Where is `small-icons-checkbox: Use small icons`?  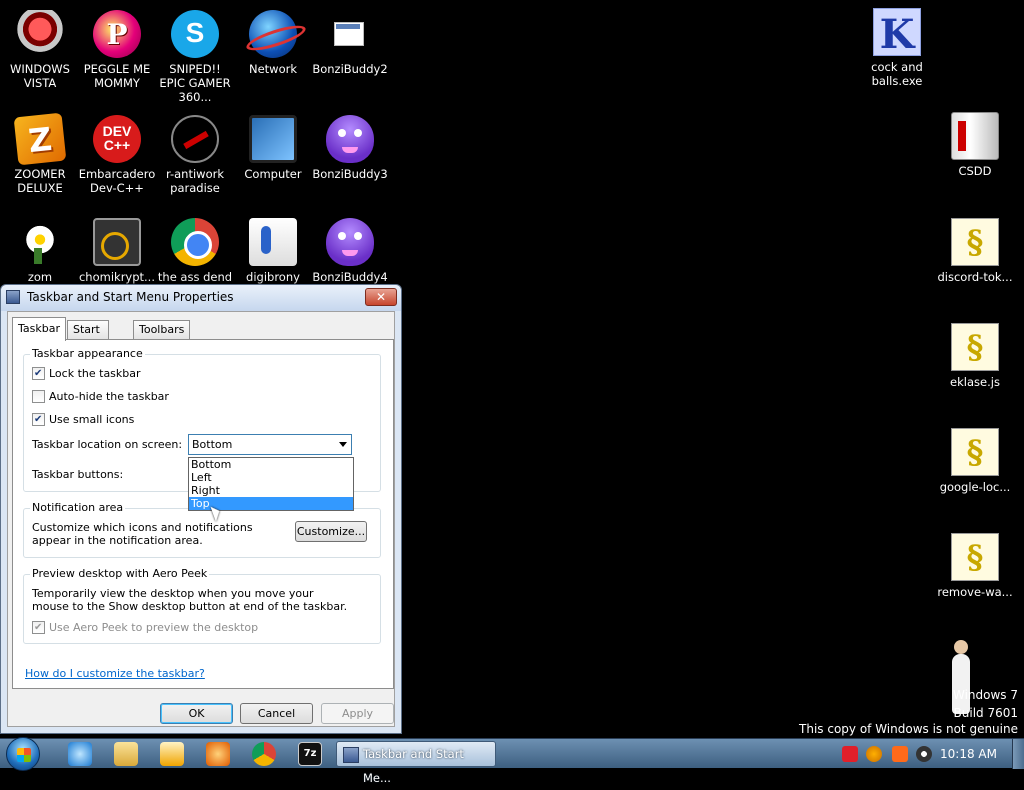
small-icons-checkbox: Use small icons is located at coordinates (83, 419).